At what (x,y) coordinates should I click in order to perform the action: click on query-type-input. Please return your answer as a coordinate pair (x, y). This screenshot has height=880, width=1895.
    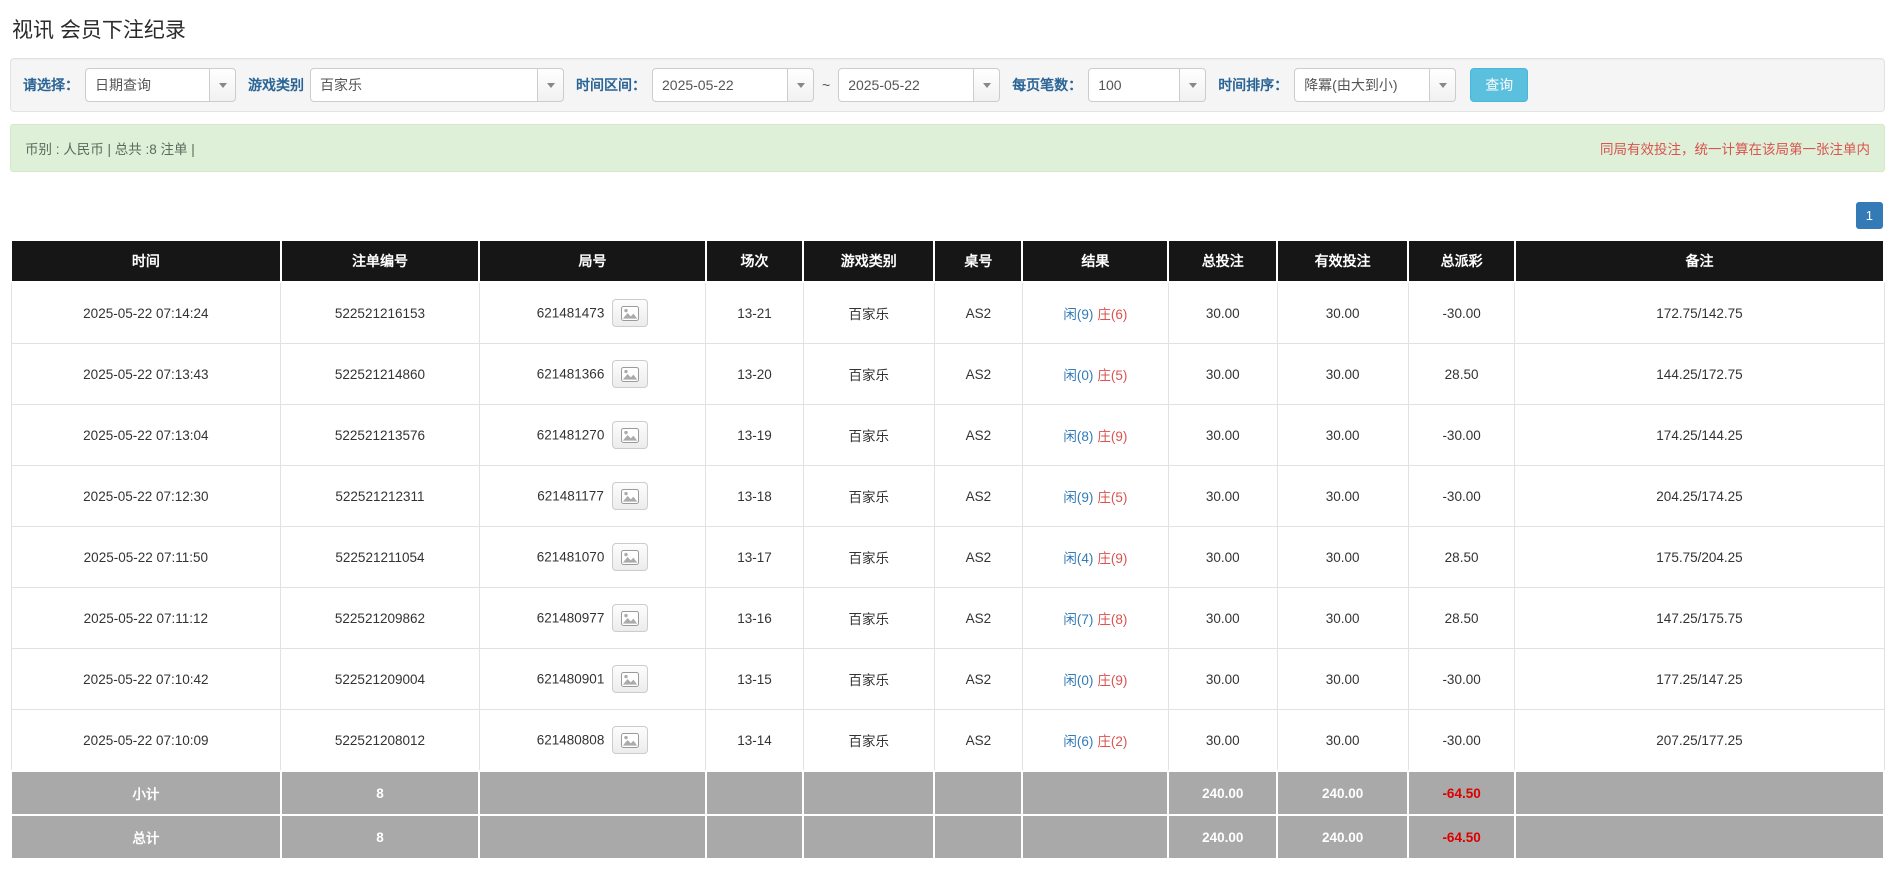
    Looking at the image, I should click on (147, 85).